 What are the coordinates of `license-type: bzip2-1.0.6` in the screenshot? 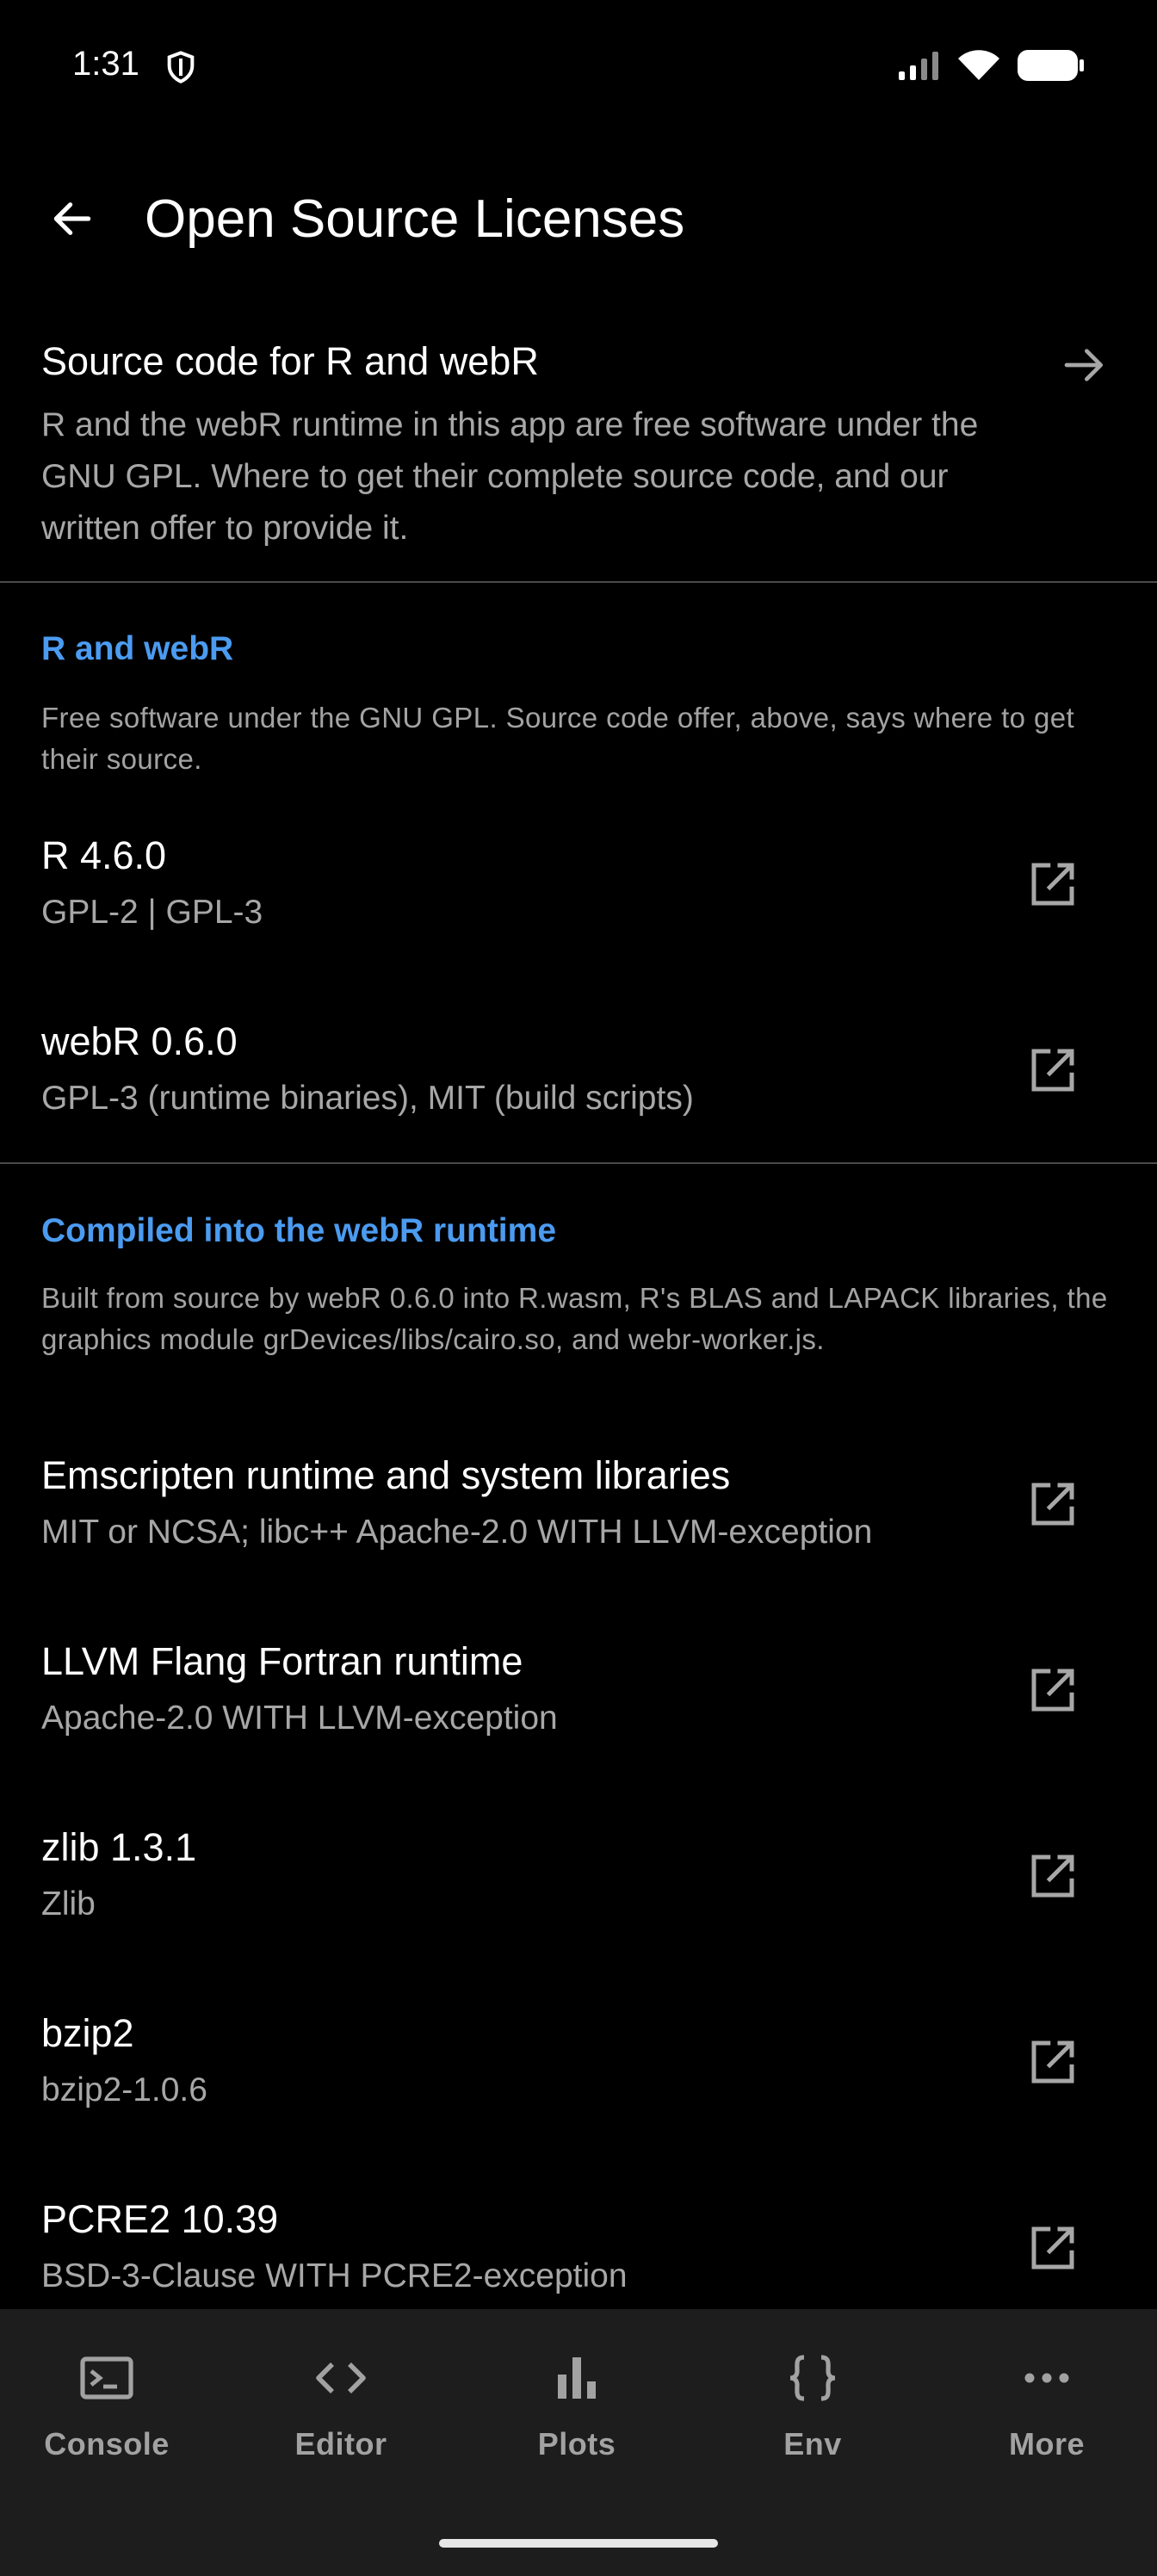 It's located at (124, 2090).